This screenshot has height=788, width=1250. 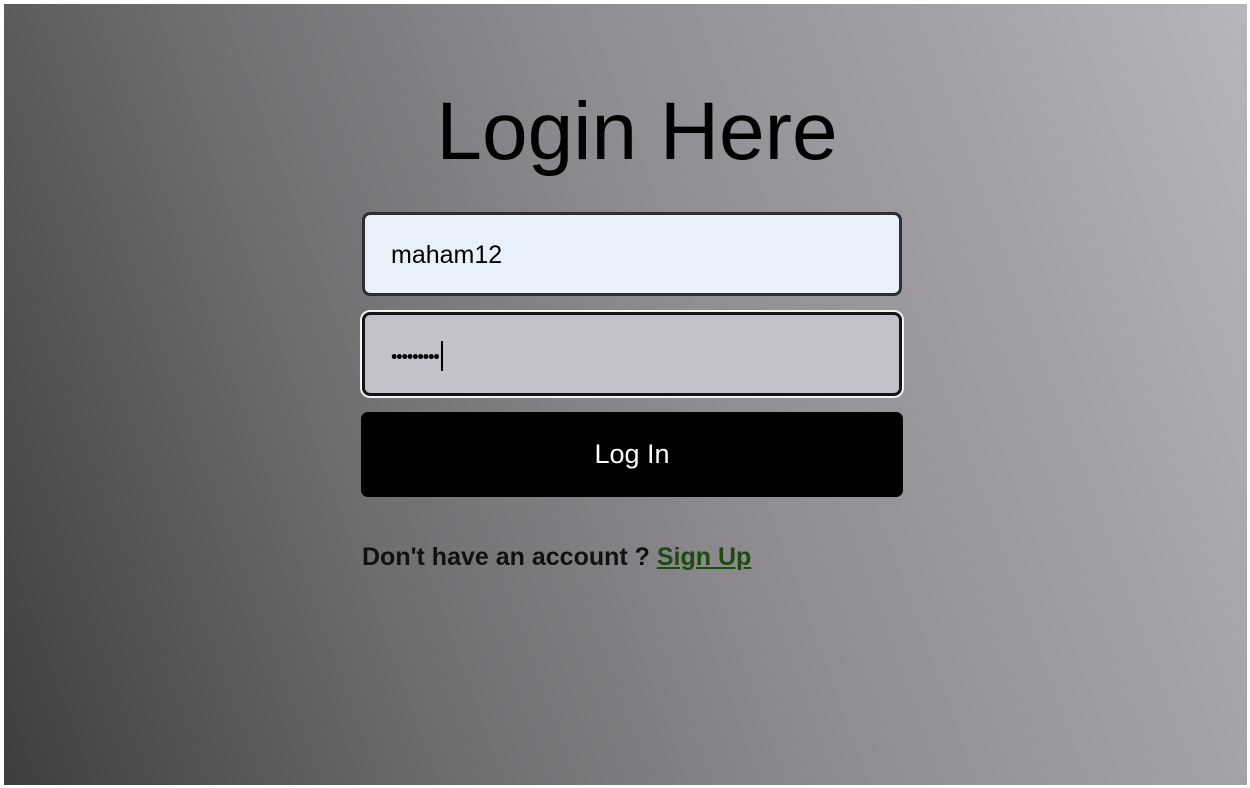 I want to click on password-masked-value: •••••••••, so click(x=415, y=356).